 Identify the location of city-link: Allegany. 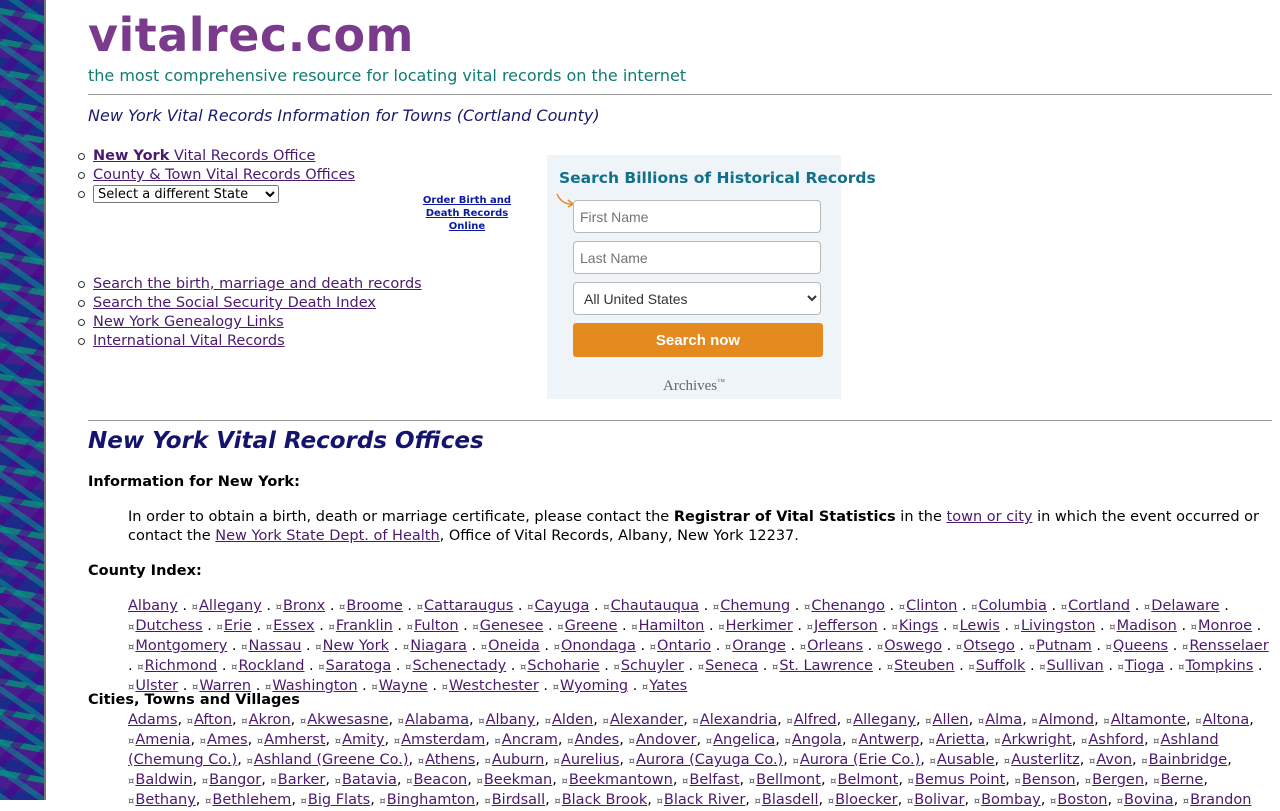
(884, 720).